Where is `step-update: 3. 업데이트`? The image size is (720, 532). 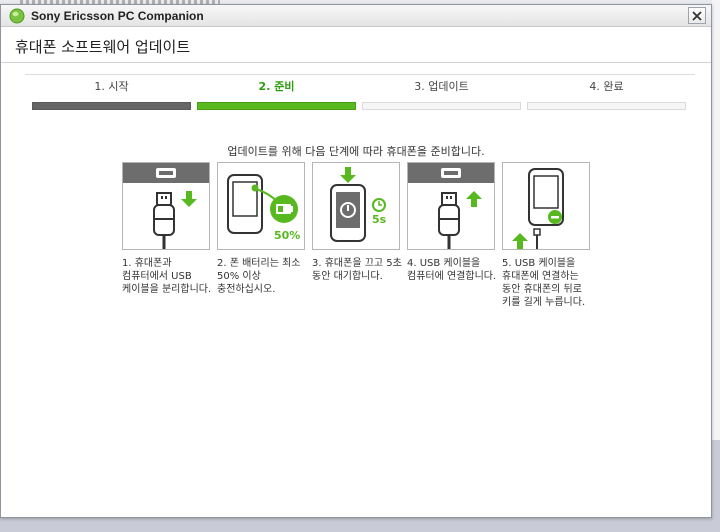
step-update: 3. 업데이트 is located at coordinates (441, 95).